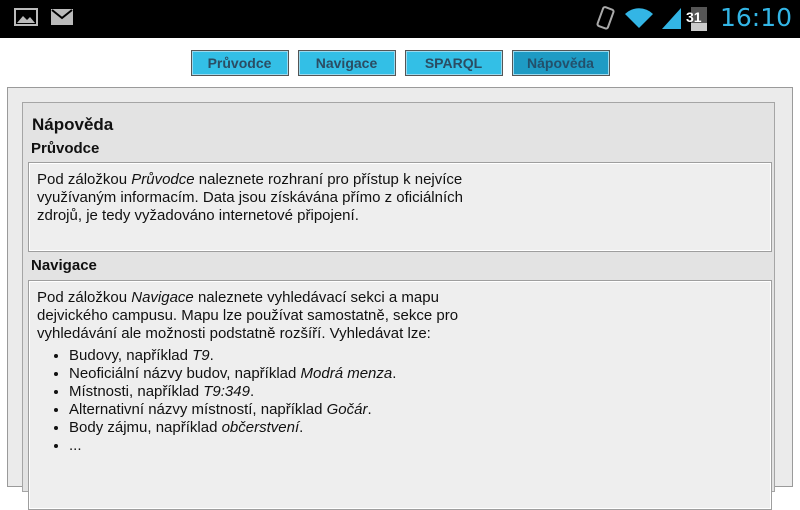 This screenshot has width=800, height=510. What do you see at coordinates (693, 16) in the screenshot?
I see `battery-level: 31` at bounding box center [693, 16].